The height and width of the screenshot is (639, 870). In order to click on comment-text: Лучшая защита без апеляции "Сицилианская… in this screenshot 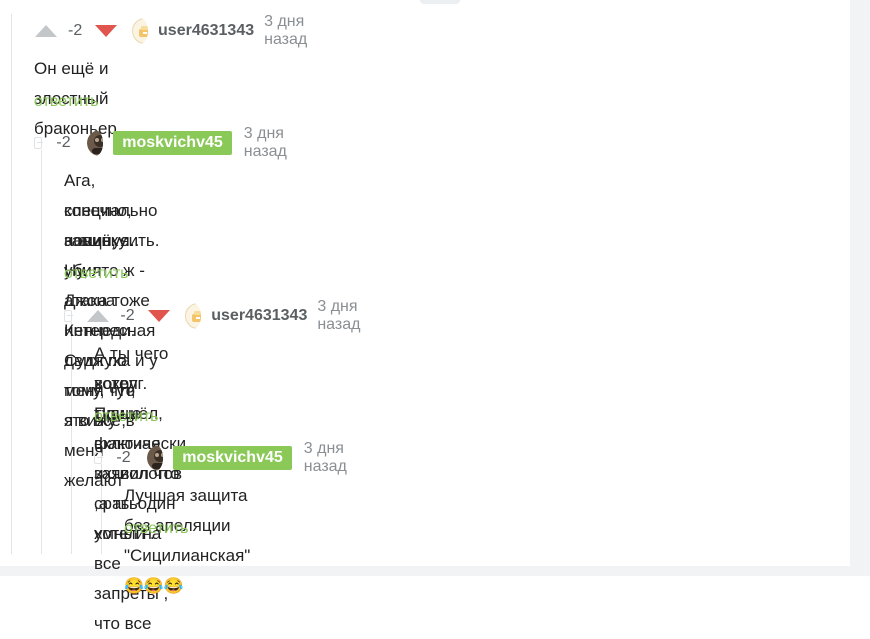, I will do `click(187, 541)`.